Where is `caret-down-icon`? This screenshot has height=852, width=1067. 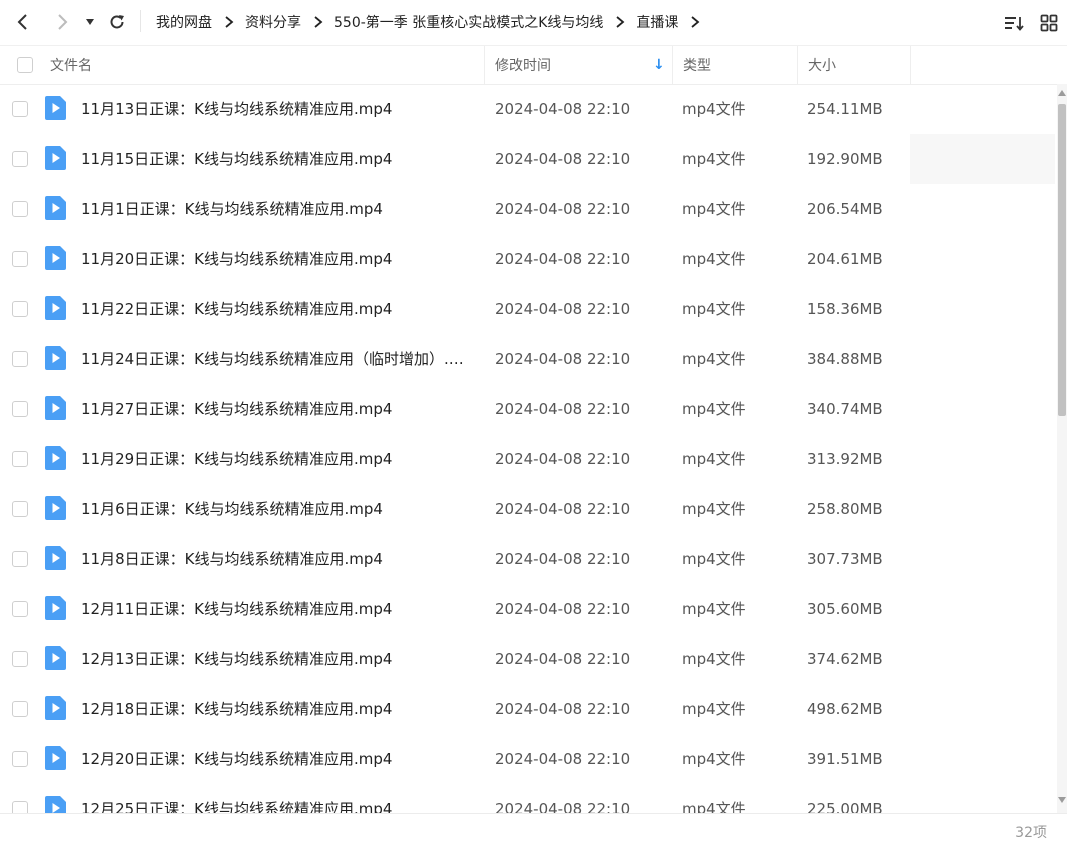
caret-down-icon is located at coordinates (90, 22).